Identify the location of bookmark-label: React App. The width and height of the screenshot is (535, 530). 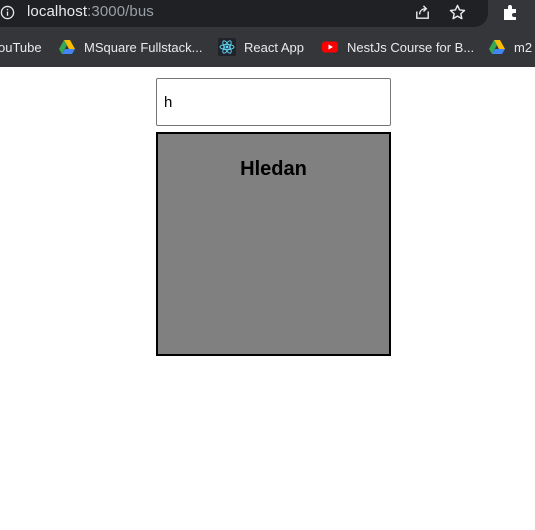
(274, 47).